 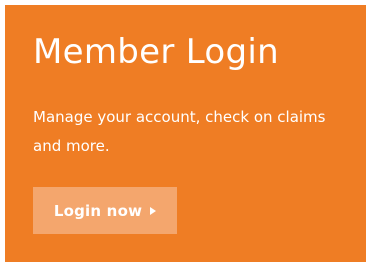 I want to click on login-now-button: Login now, so click(x=105, y=210).